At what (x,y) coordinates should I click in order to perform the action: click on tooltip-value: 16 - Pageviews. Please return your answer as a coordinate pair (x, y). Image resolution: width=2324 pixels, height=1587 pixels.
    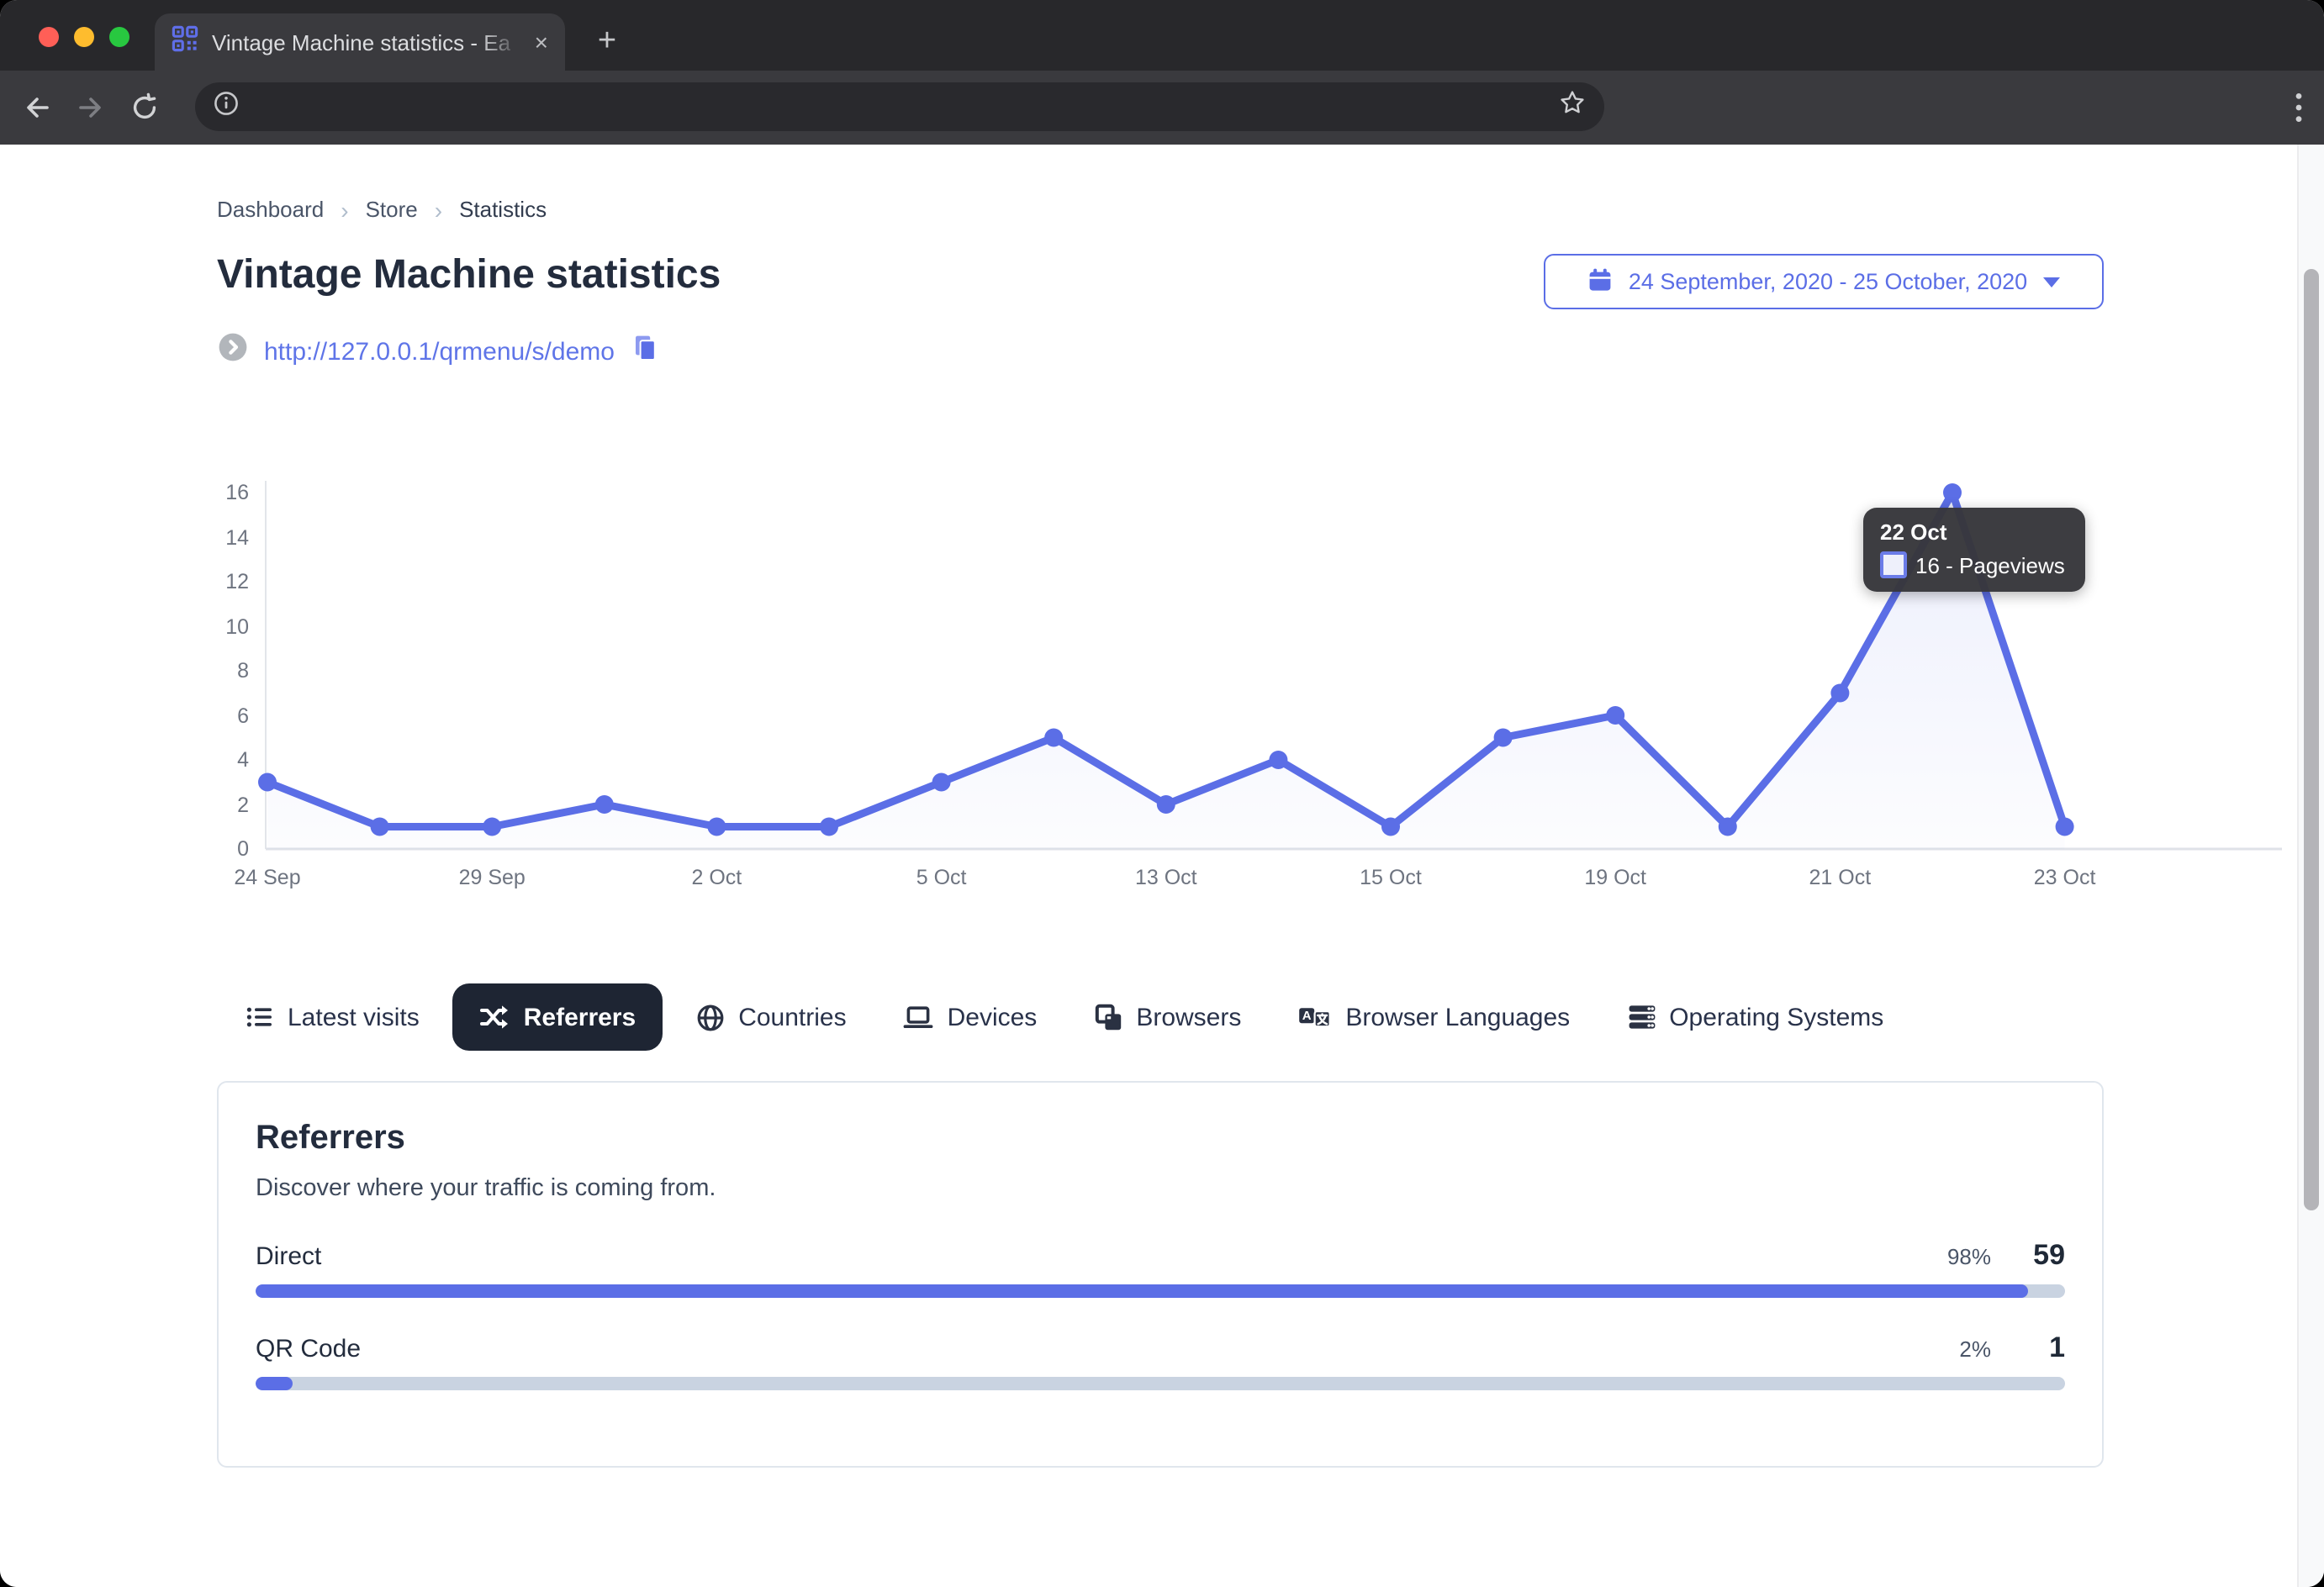
    Looking at the image, I should click on (1990, 564).